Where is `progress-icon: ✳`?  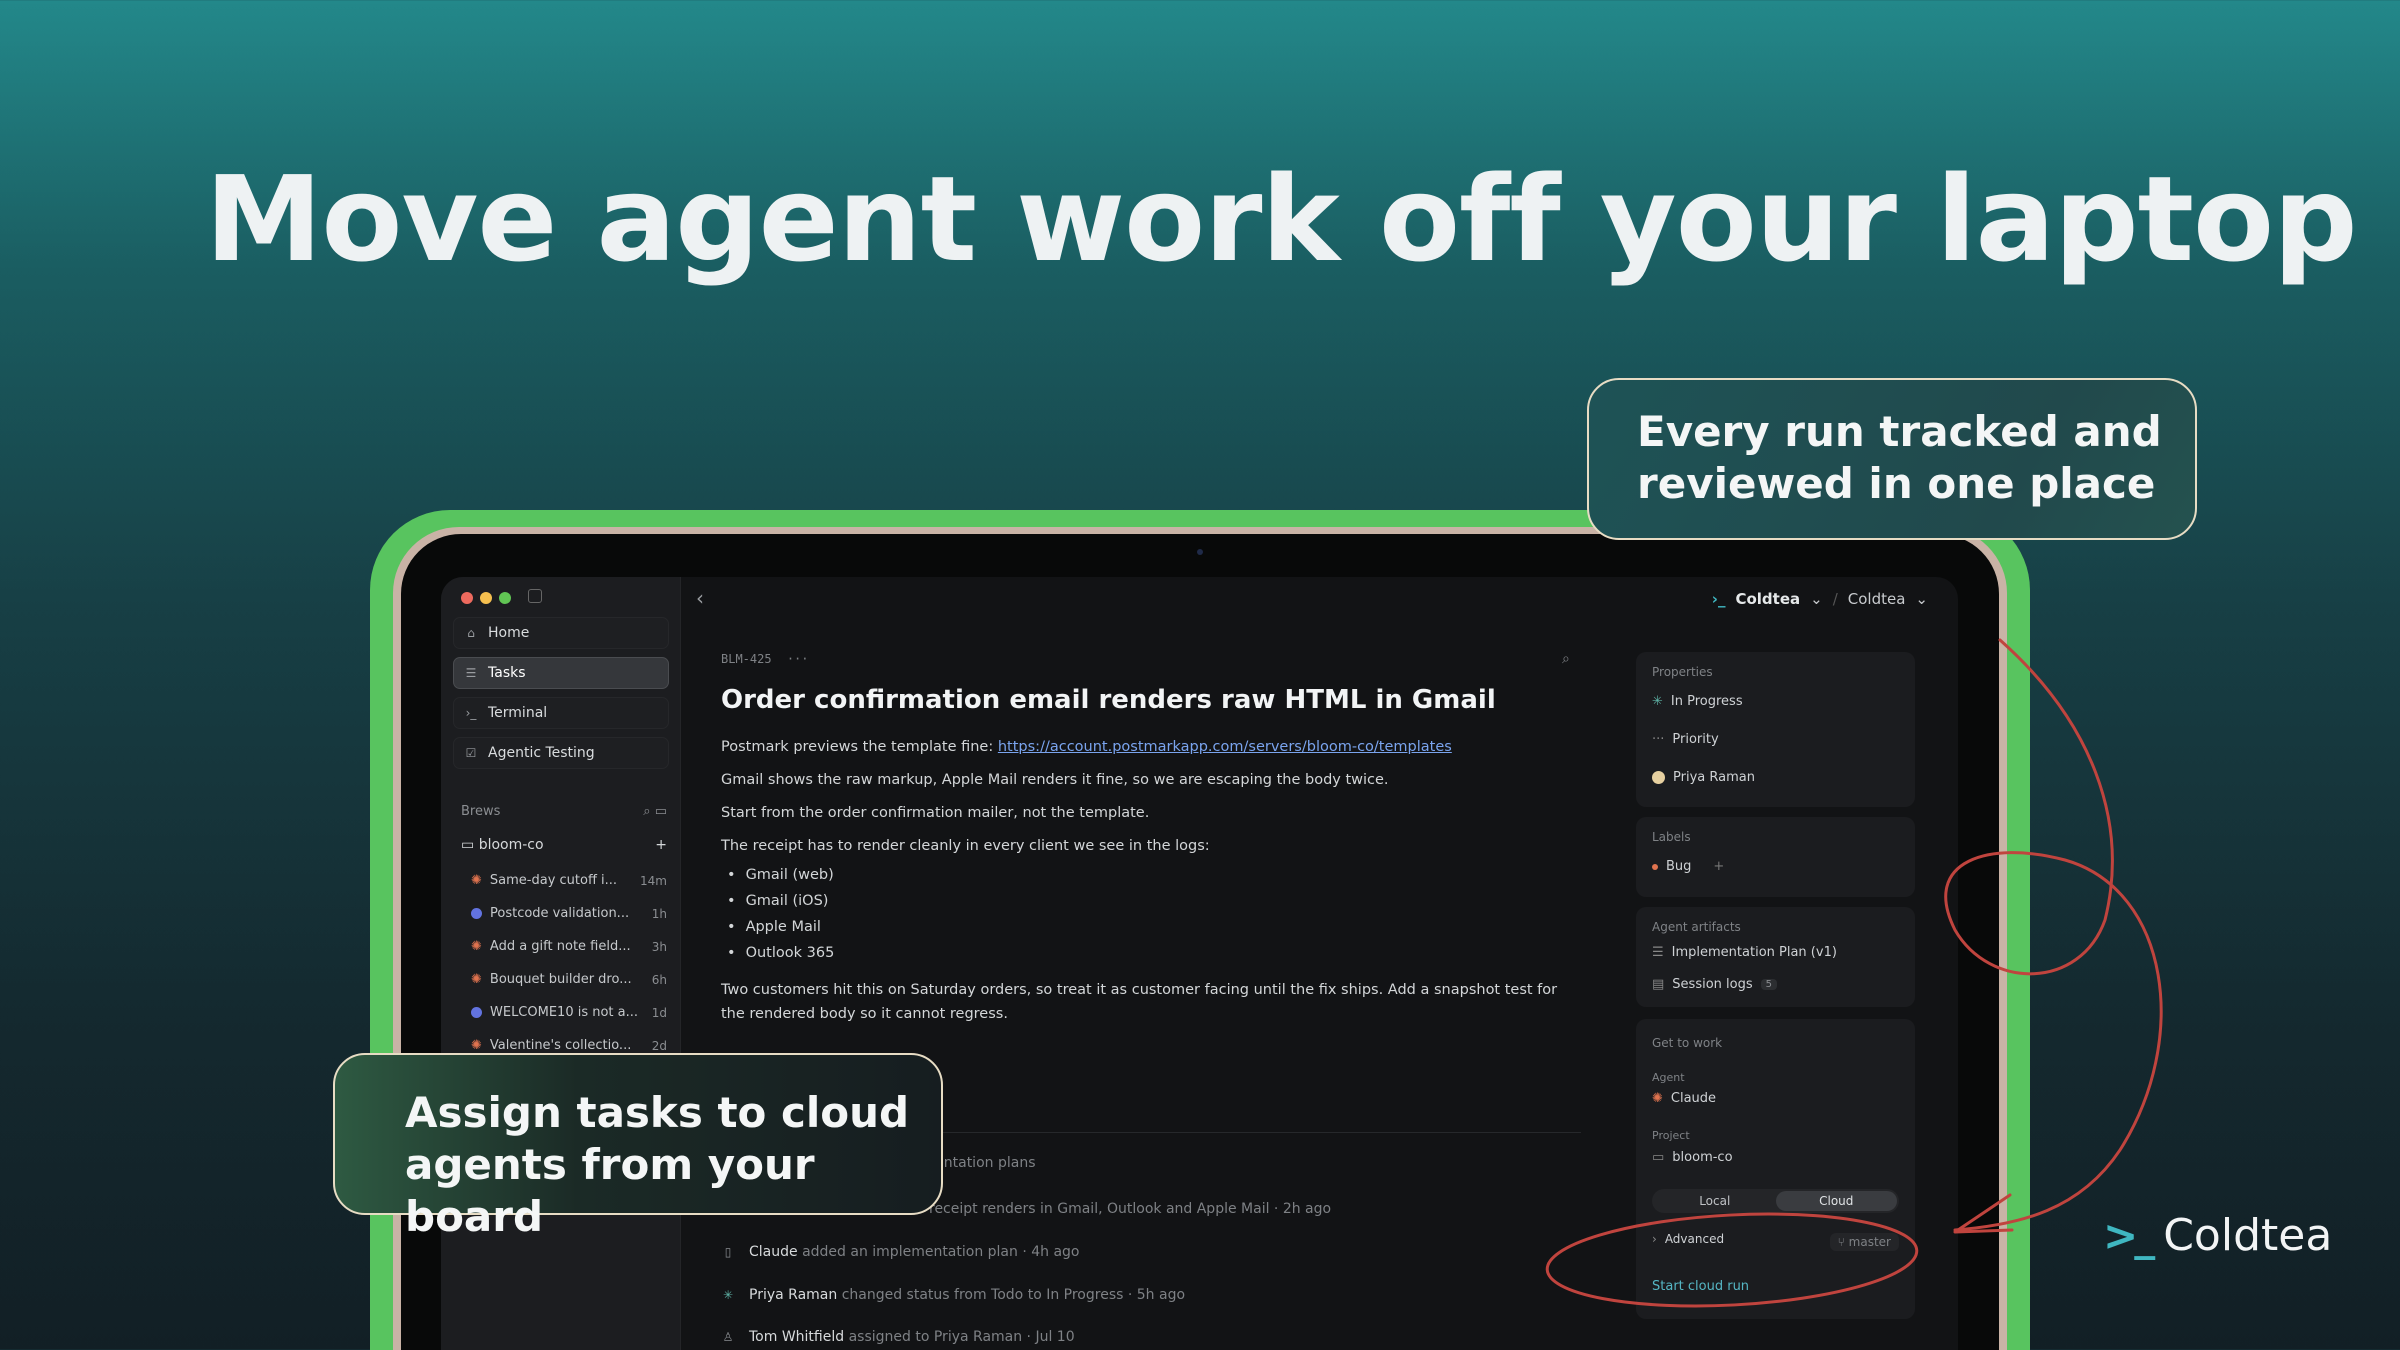
progress-icon: ✳ is located at coordinates (728, 1295).